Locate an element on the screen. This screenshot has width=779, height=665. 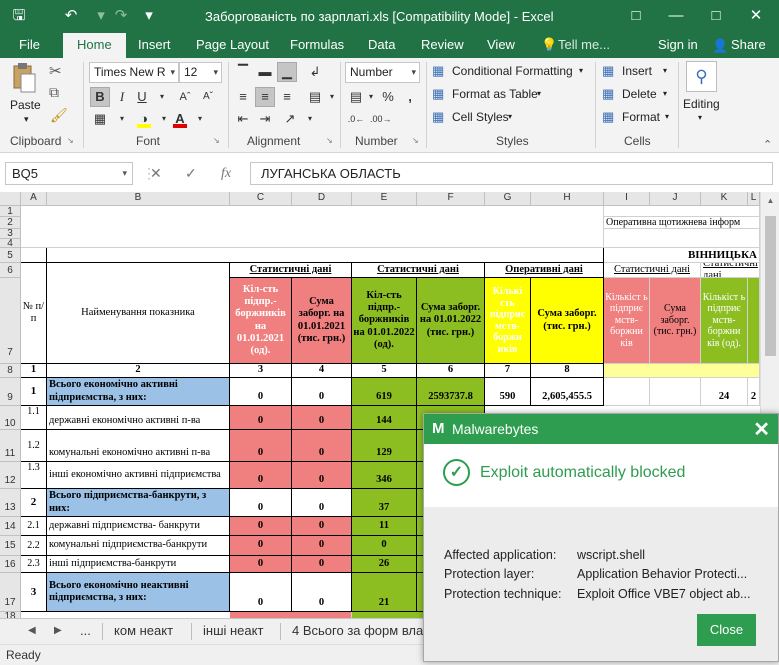
indicator-header-cell: Найменування показника is located at coordinates (138, 313).